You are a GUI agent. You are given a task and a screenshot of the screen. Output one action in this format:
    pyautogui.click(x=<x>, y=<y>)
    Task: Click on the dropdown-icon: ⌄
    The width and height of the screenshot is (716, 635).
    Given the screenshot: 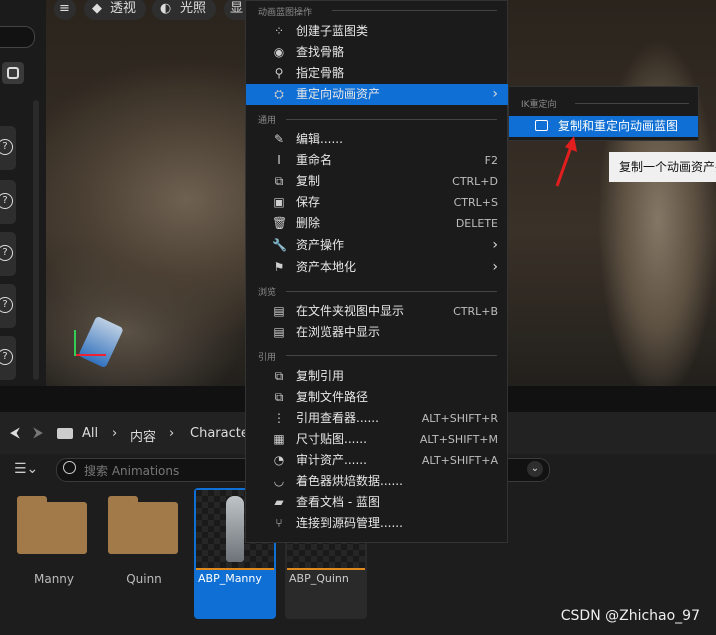 What is the action you would take?
    pyautogui.click(x=535, y=469)
    